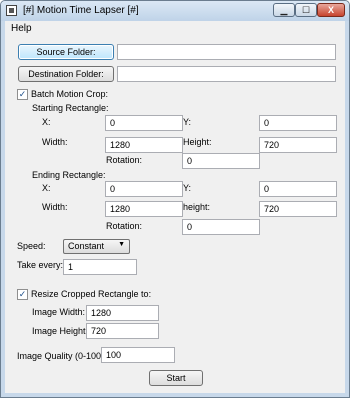 The width and height of the screenshot is (350, 398). I want to click on end-width-input, so click(144, 209).